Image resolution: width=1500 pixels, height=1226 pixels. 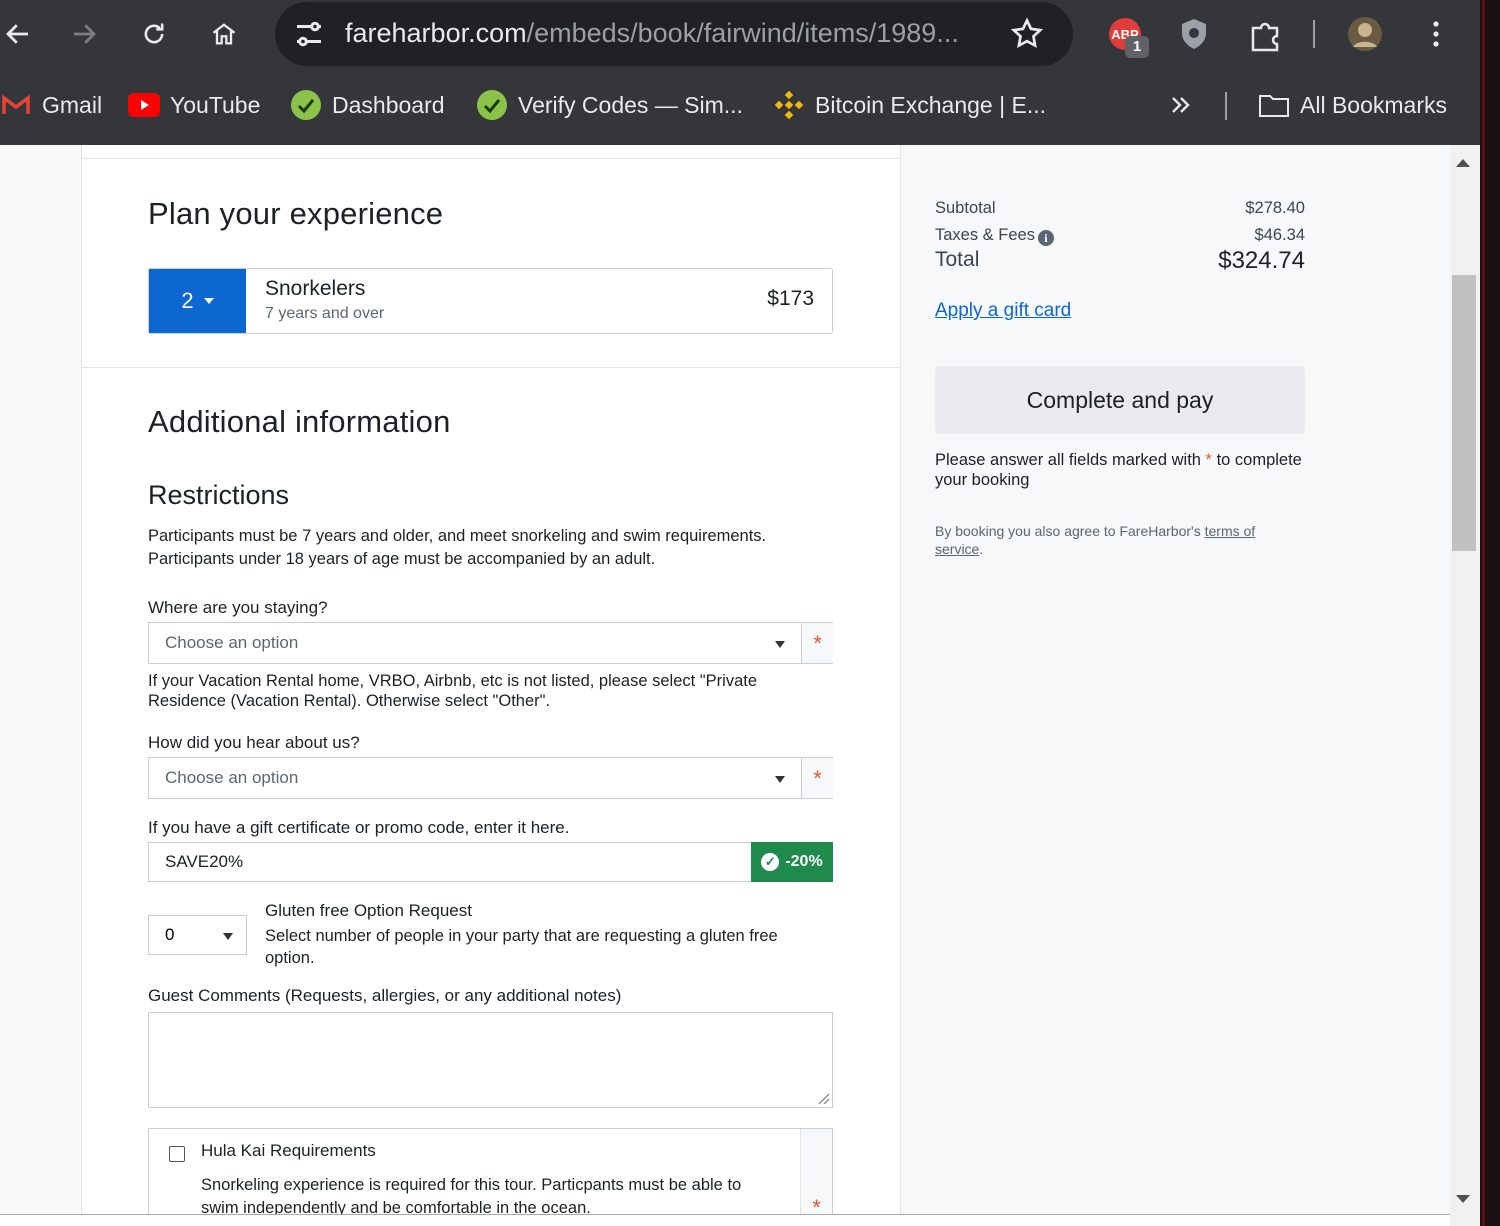 What do you see at coordinates (1373, 104) in the screenshot?
I see `all-bookmarks-label: All Bookmarks` at bounding box center [1373, 104].